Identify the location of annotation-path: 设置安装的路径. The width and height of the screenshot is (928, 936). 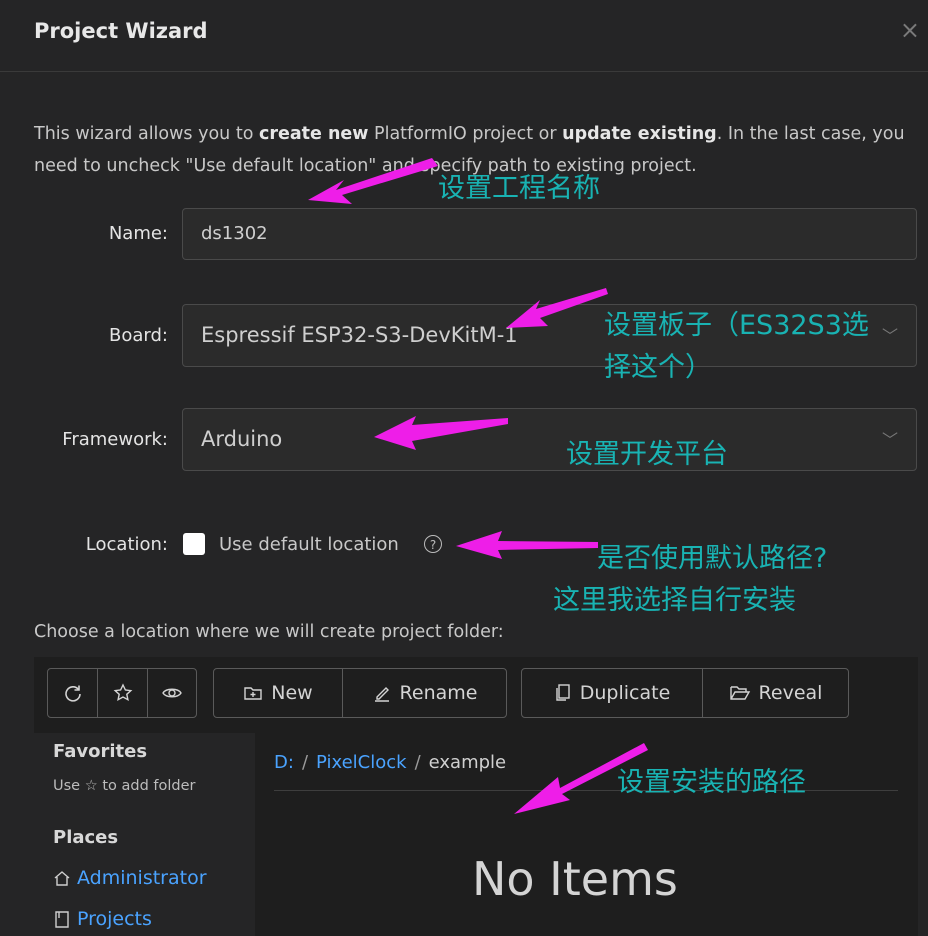
(711, 782).